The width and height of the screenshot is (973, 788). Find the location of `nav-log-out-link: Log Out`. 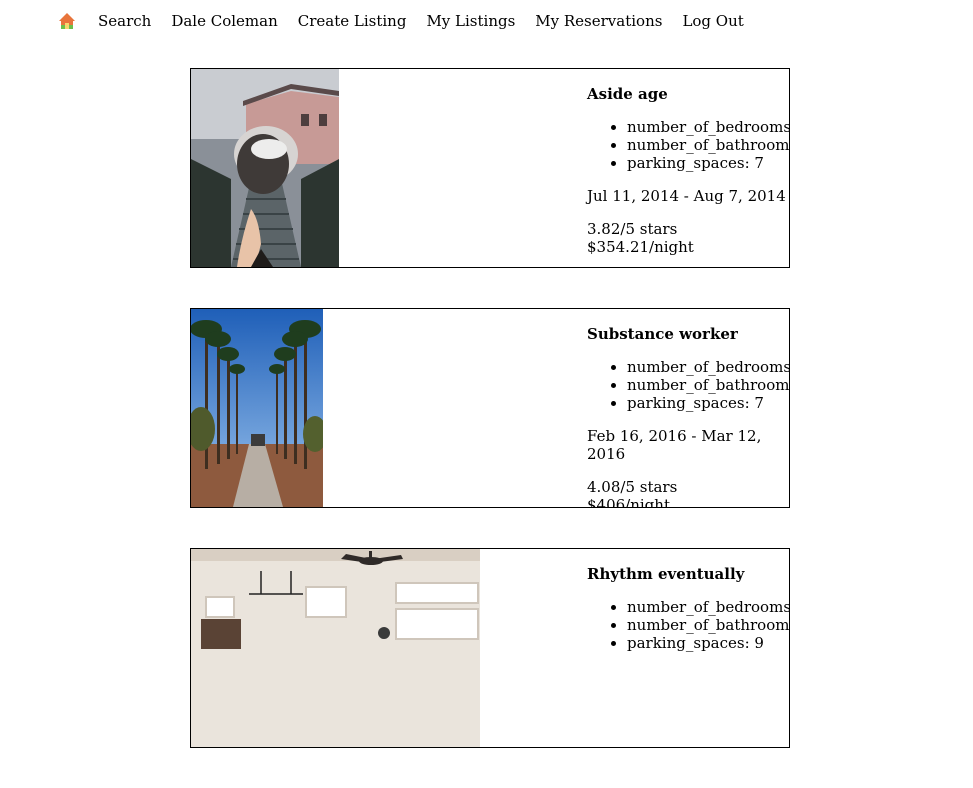

nav-log-out-link: Log Out is located at coordinates (712, 21).